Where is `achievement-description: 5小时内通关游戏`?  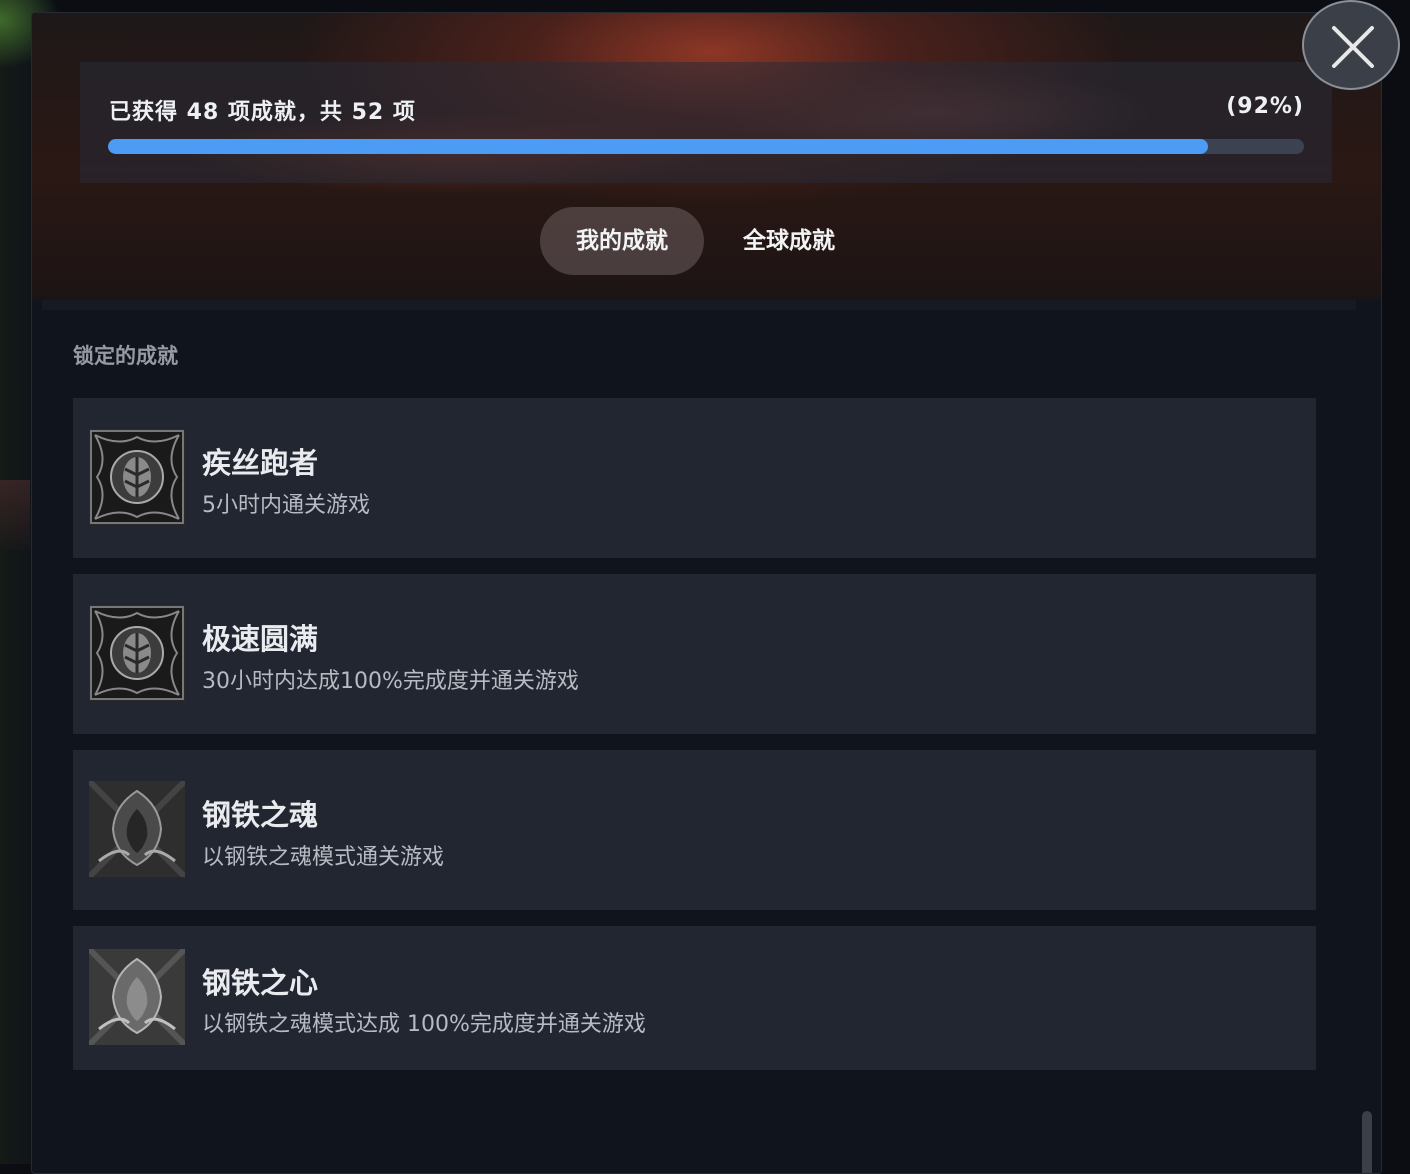
achievement-description: 5小时内通关游戏 is located at coordinates (286, 505).